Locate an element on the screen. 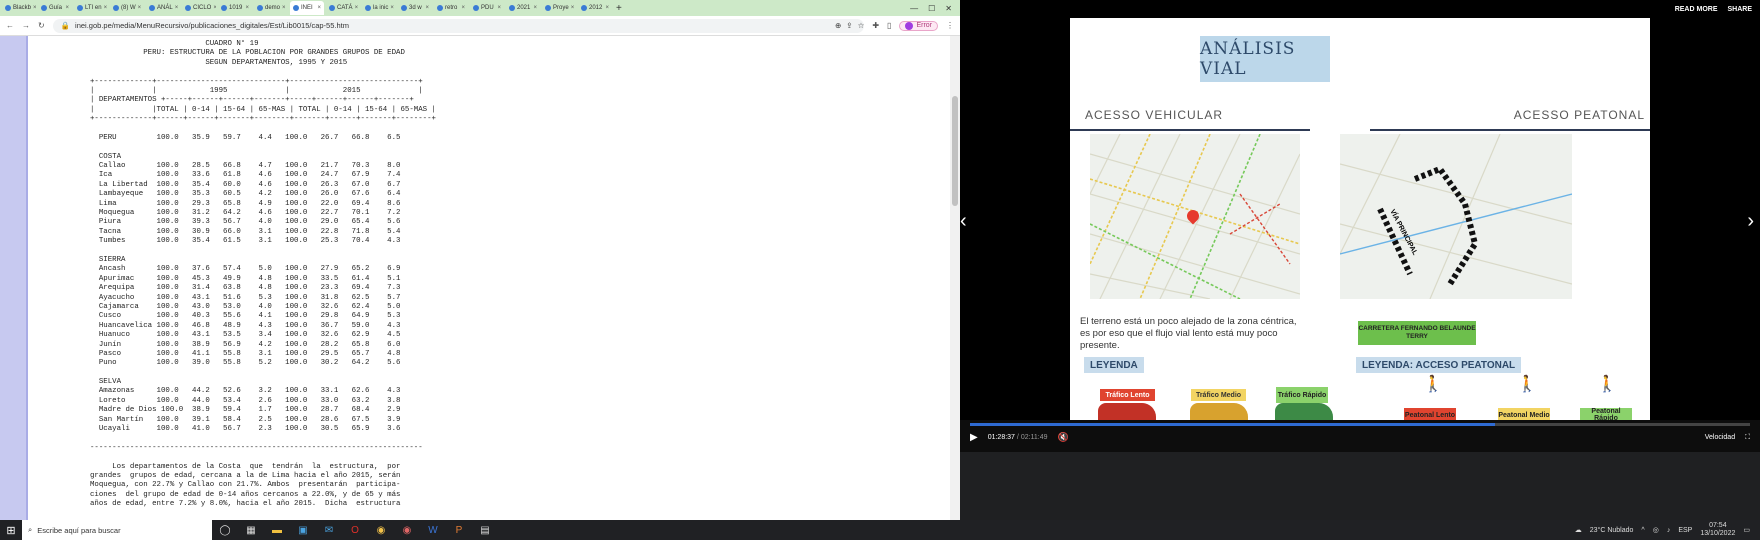  browser-tab: retro × is located at coordinates (451, 8).